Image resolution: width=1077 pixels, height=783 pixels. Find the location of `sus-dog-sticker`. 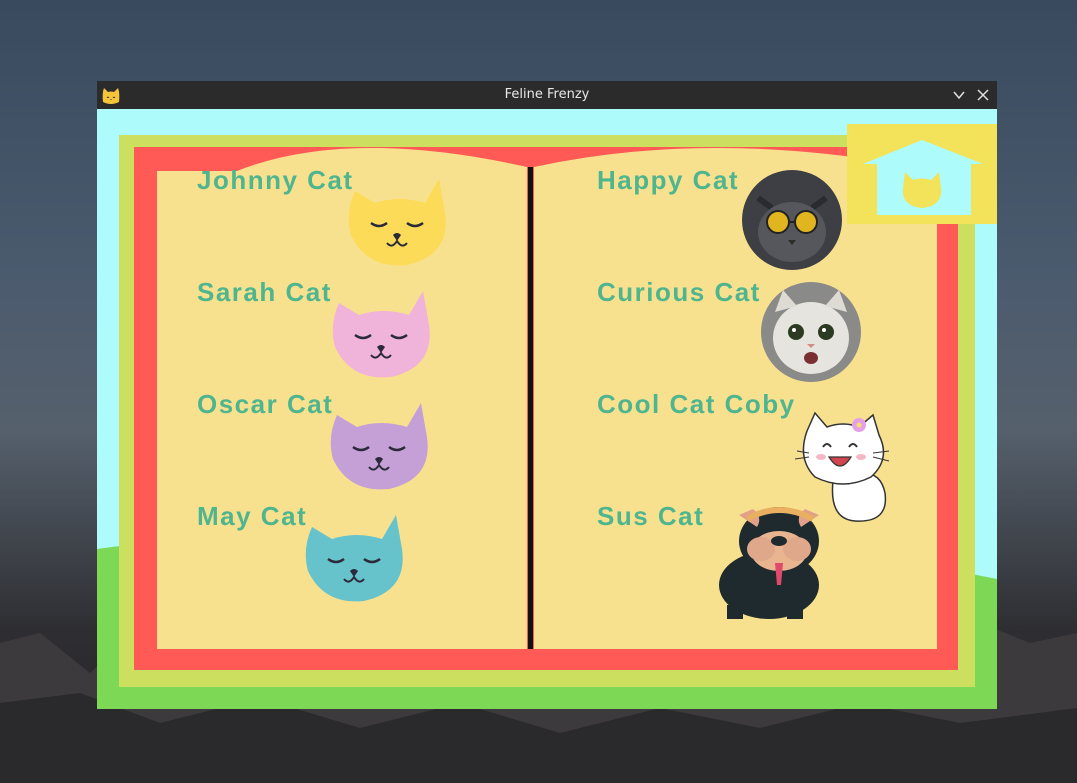

sus-dog-sticker is located at coordinates (777, 562).